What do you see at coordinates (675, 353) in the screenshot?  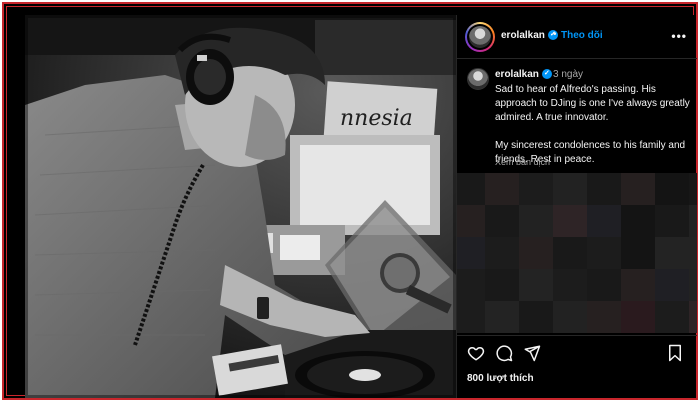 I see `bookmark-icon` at bounding box center [675, 353].